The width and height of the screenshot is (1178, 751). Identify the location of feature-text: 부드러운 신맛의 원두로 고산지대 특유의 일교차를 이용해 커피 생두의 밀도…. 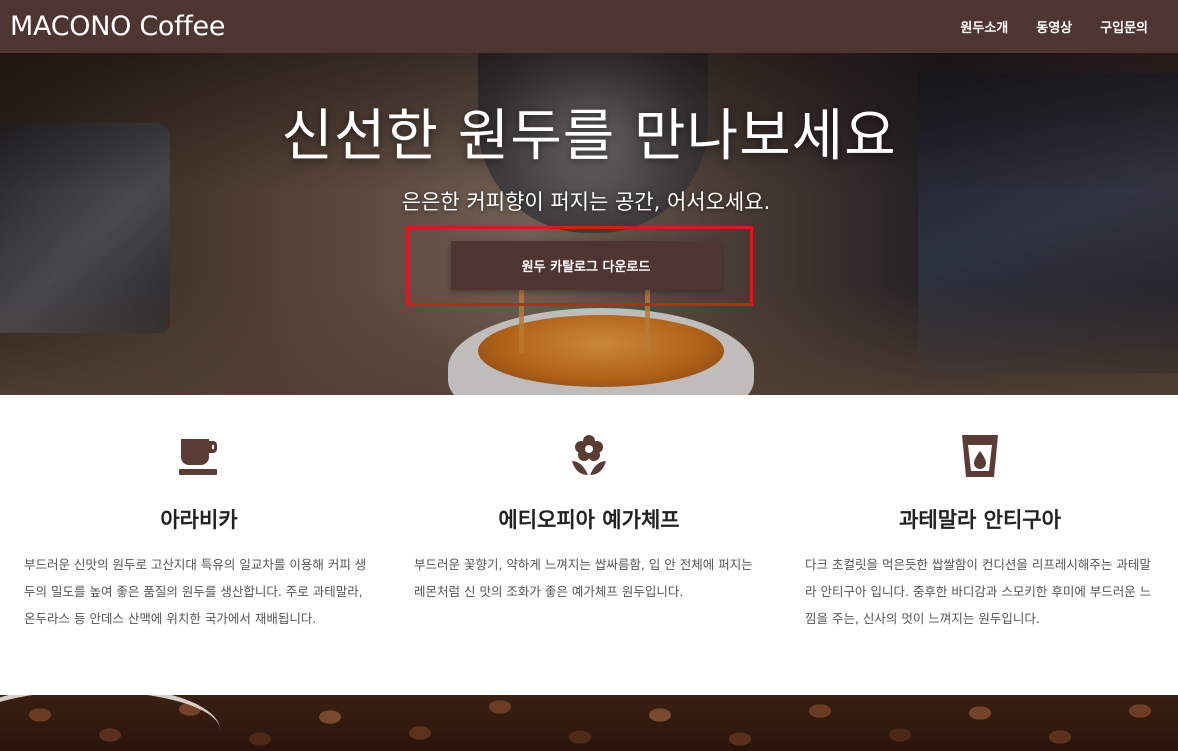
(195, 591).